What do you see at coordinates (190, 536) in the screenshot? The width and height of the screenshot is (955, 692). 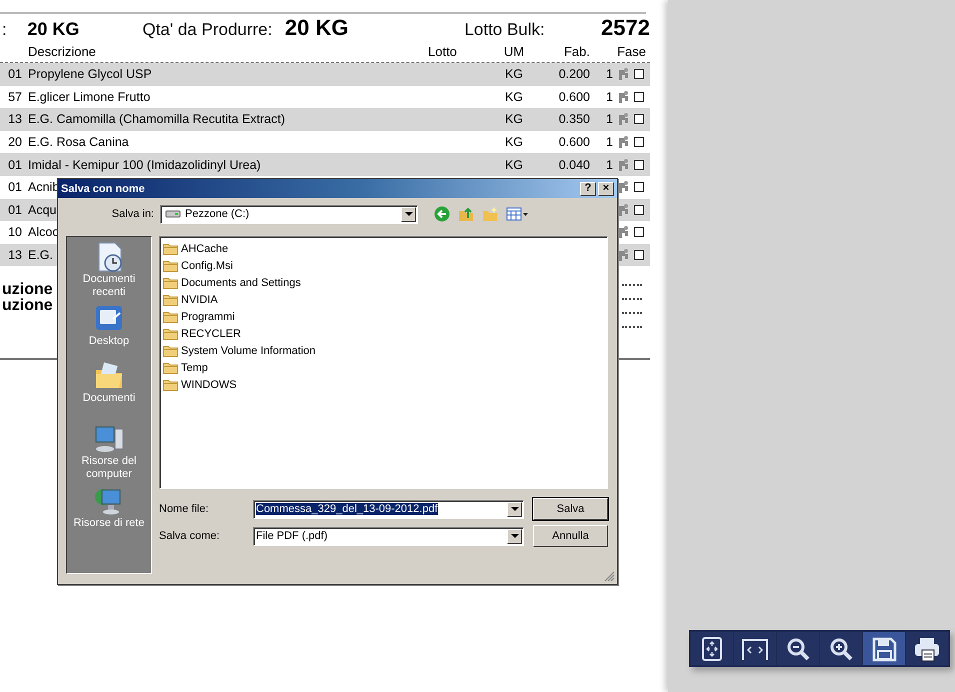 I see `field-label: Salva come:` at bounding box center [190, 536].